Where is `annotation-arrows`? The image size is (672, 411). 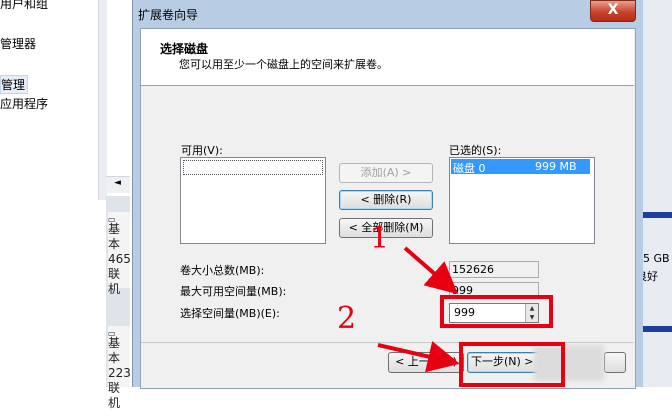
annotation-arrows is located at coordinates (418, 309).